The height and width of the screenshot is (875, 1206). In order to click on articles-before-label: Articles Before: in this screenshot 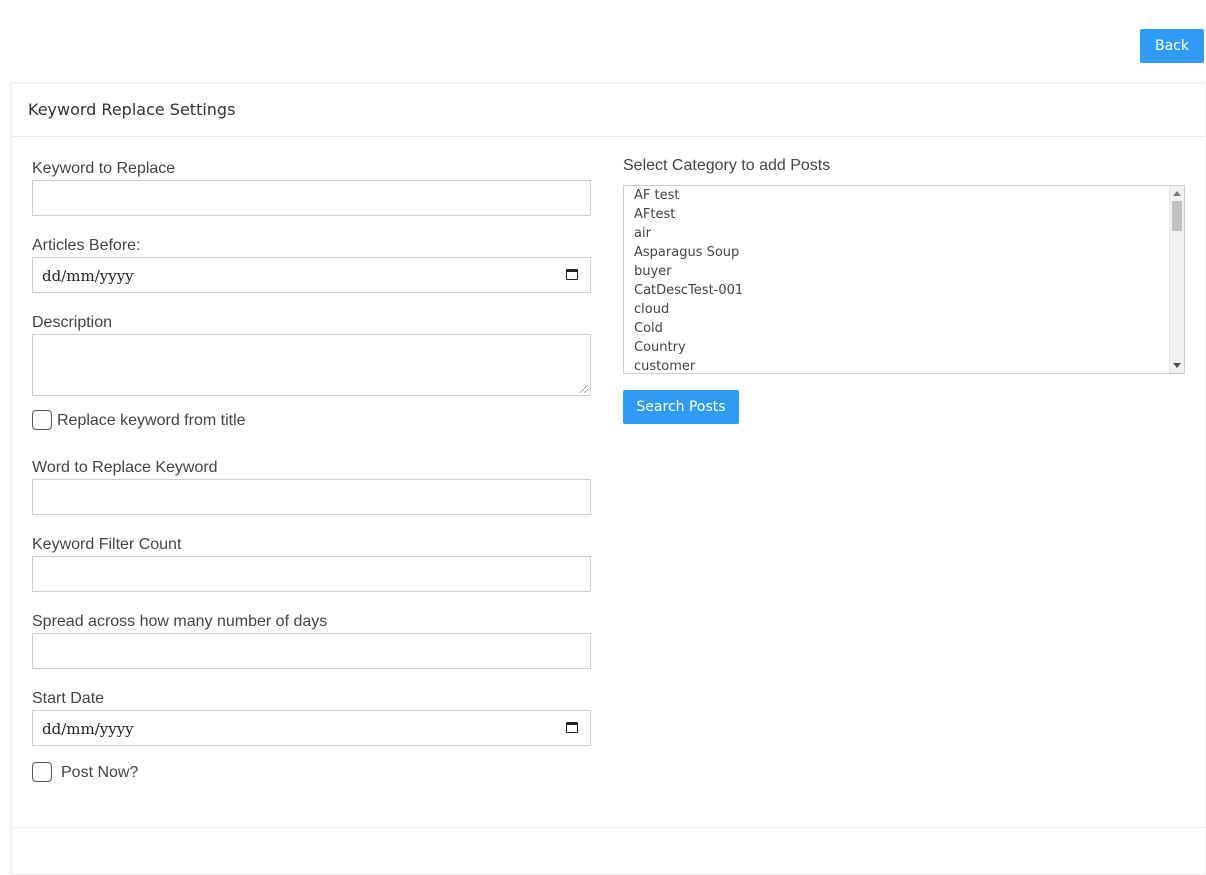, I will do `click(86, 245)`.